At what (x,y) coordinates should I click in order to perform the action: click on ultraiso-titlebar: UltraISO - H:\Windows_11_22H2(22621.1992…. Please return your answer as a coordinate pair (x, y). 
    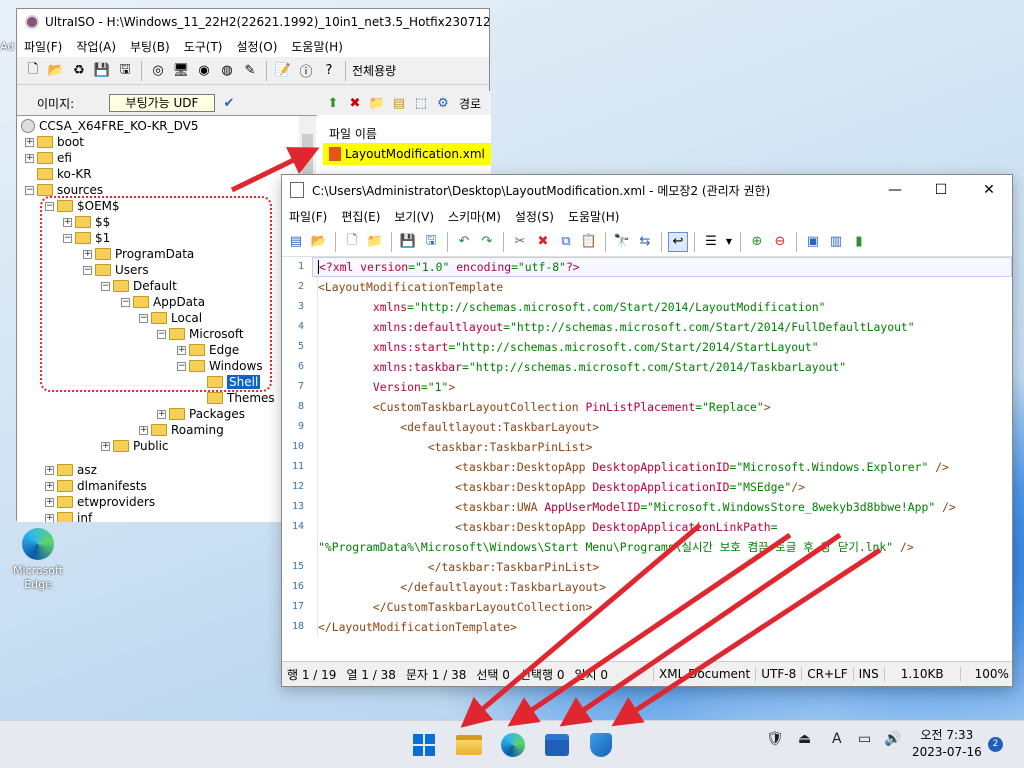
    Looking at the image, I should click on (253, 22).